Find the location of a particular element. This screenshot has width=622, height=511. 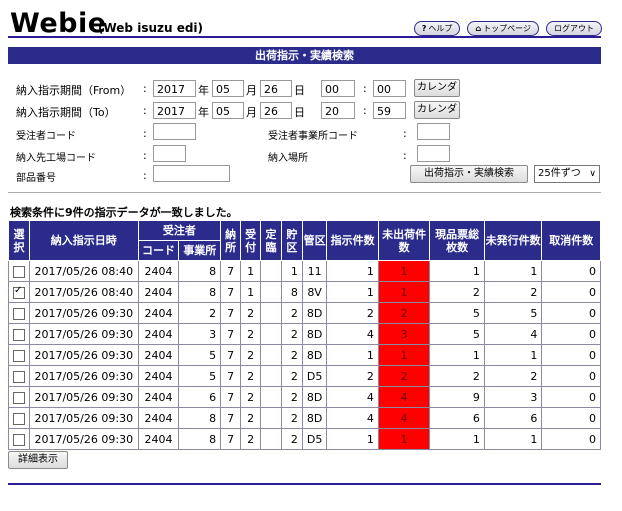

from-month-input: 05 is located at coordinates (228, 88).